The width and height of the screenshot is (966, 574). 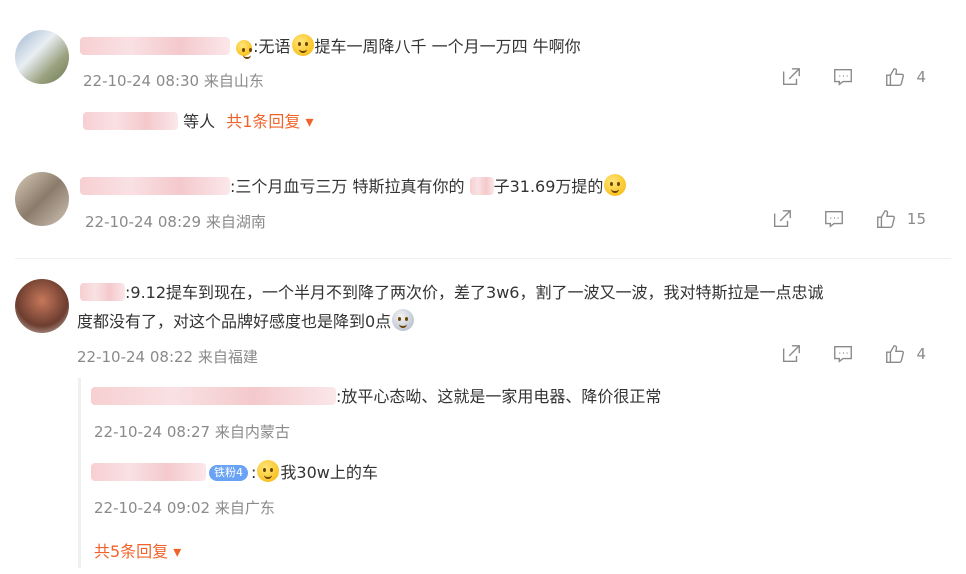 What do you see at coordinates (347, 186) in the screenshot?
I see `comment-text-prefix: :三个月血亏三万 特斯拉真有你的` at bounding box center [347, 186].